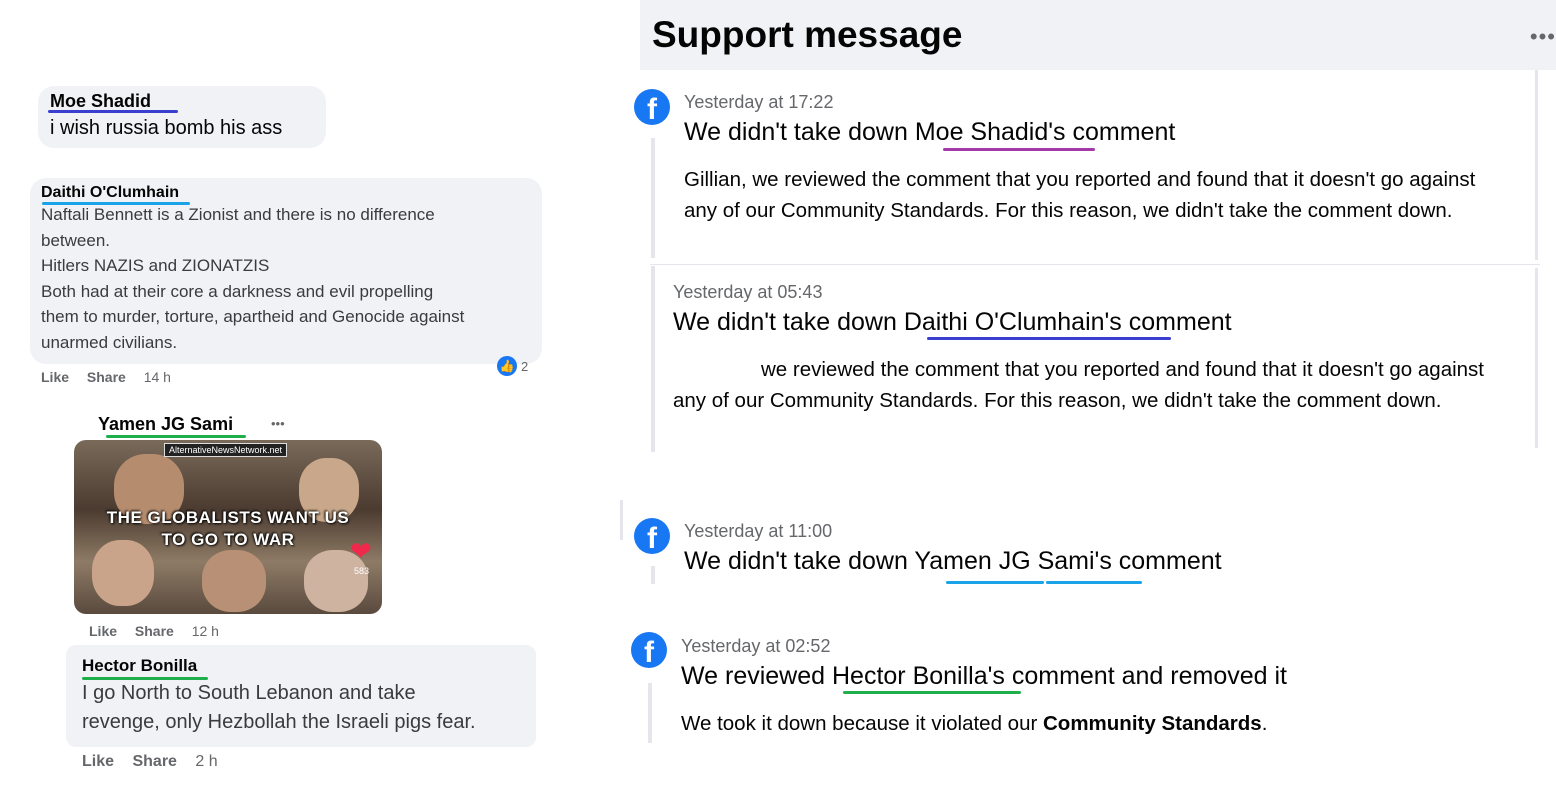  I want to click on reaction-summary: 👍 2, so click(512, 366).